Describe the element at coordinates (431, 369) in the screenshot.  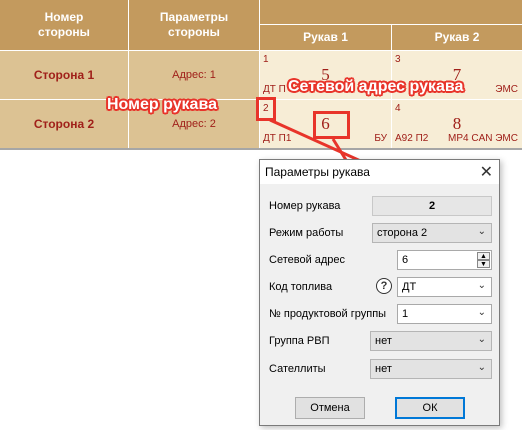
I see `satellites-select: нет ⌄` at that location.